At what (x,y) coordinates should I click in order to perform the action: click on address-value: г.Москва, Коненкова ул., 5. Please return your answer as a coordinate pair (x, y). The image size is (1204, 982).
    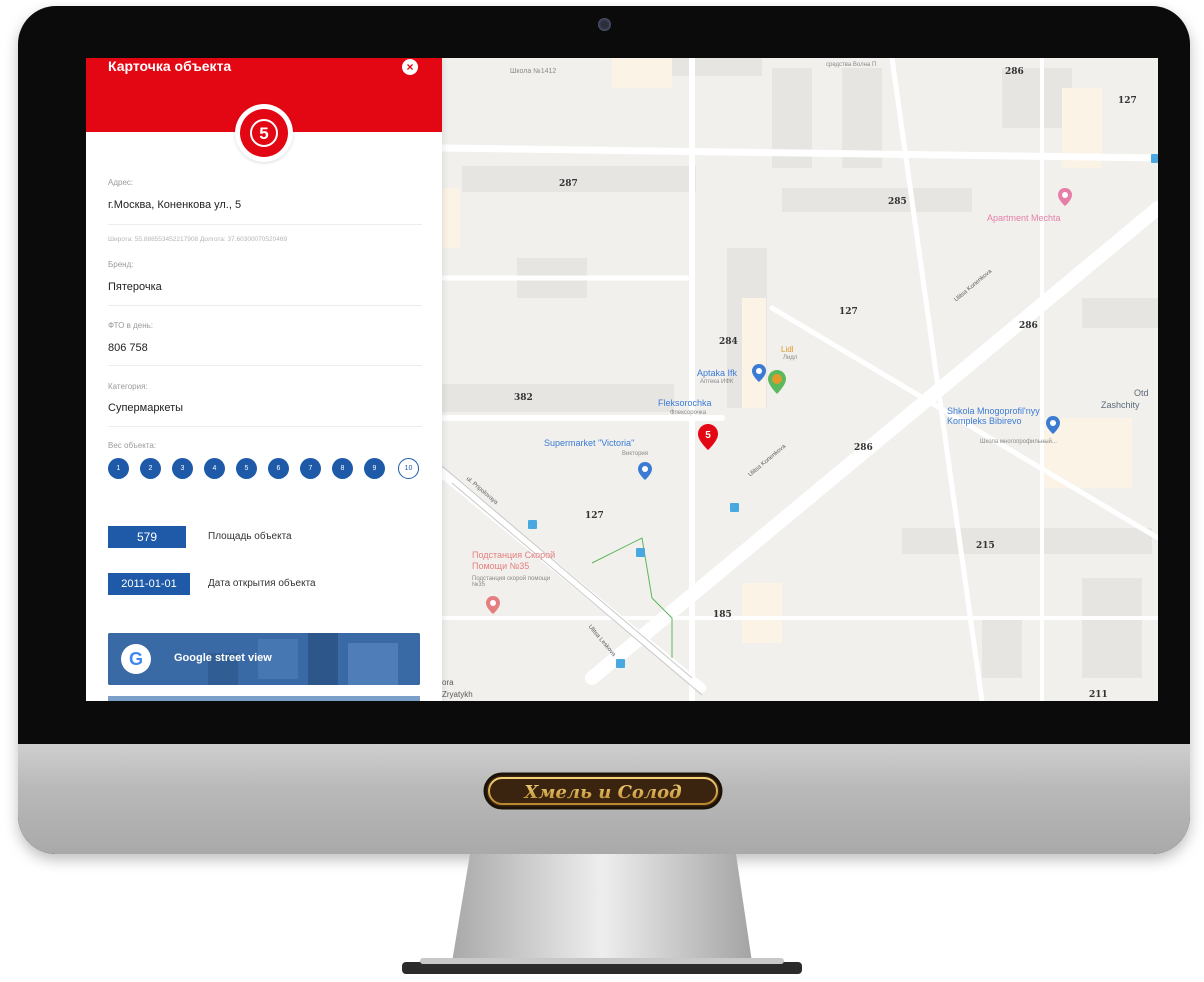
    Looking at the image, I should click on (175, 205).